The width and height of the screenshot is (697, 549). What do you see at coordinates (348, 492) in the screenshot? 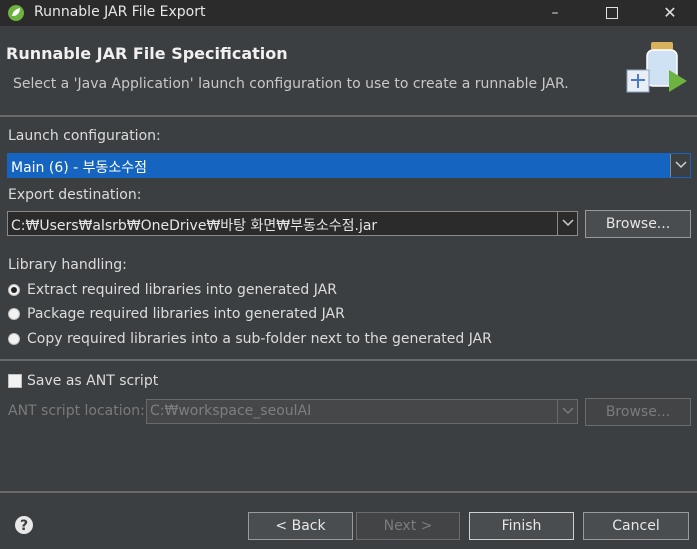
I see `footer-separator` at bounding box center [348, 492].